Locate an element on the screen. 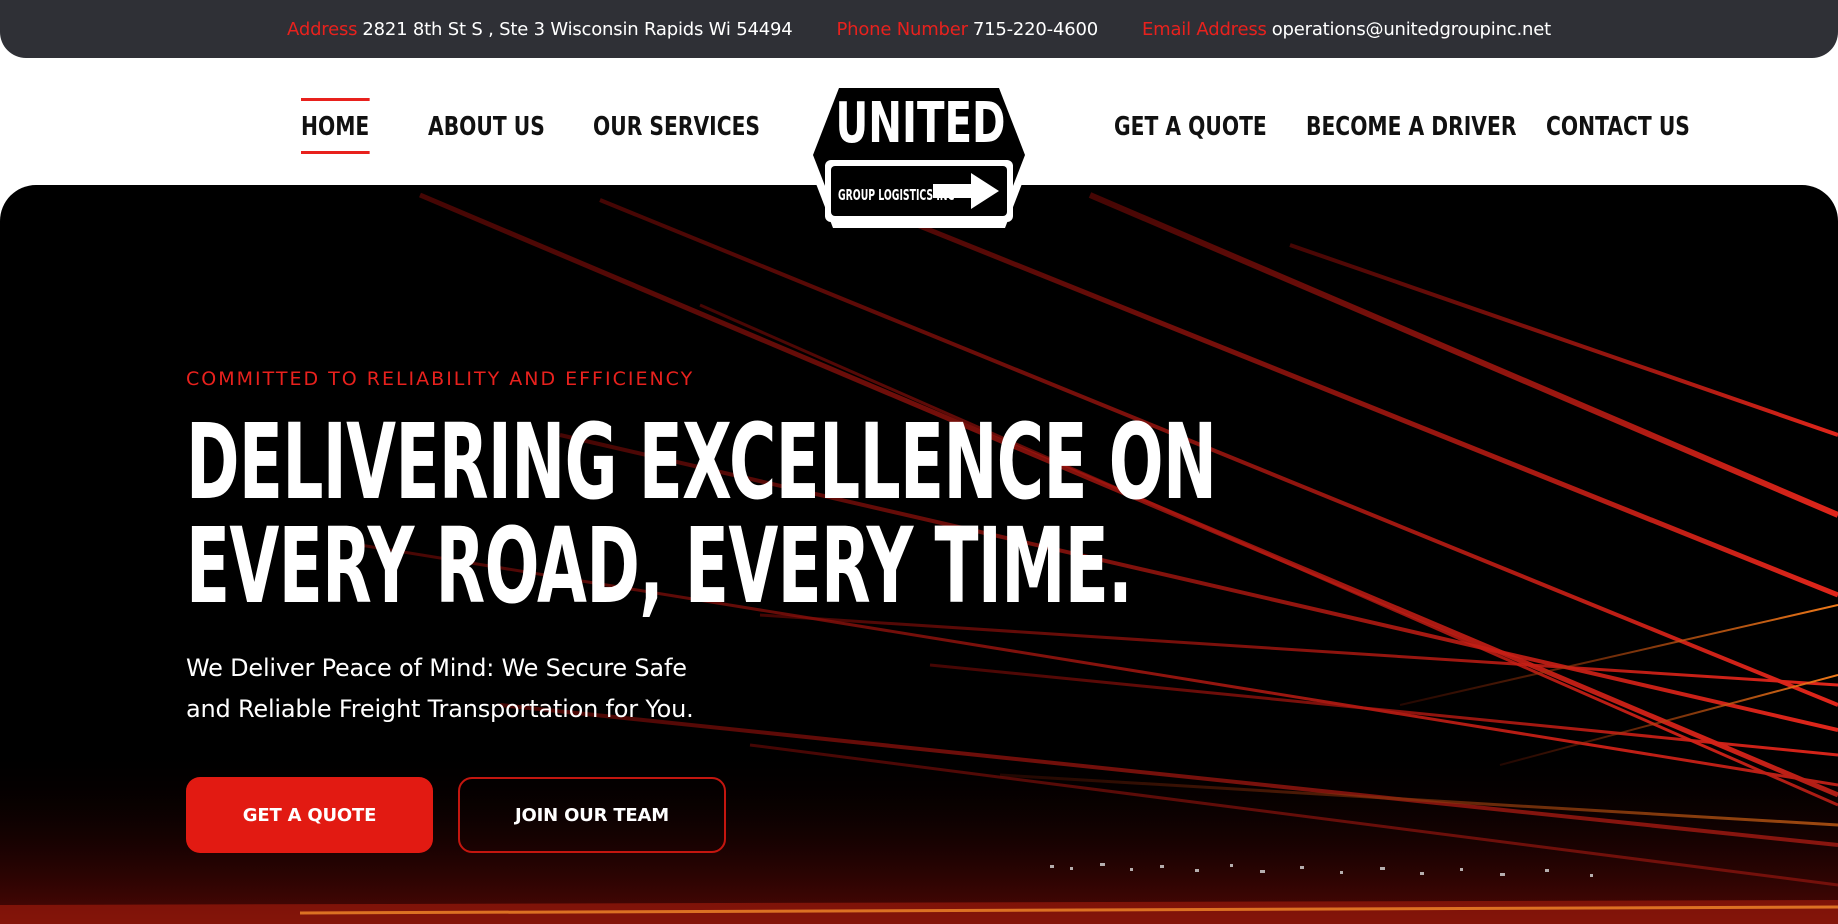  get-a-quote-button: GET A QUOTE is located at coordinates (309, 815).